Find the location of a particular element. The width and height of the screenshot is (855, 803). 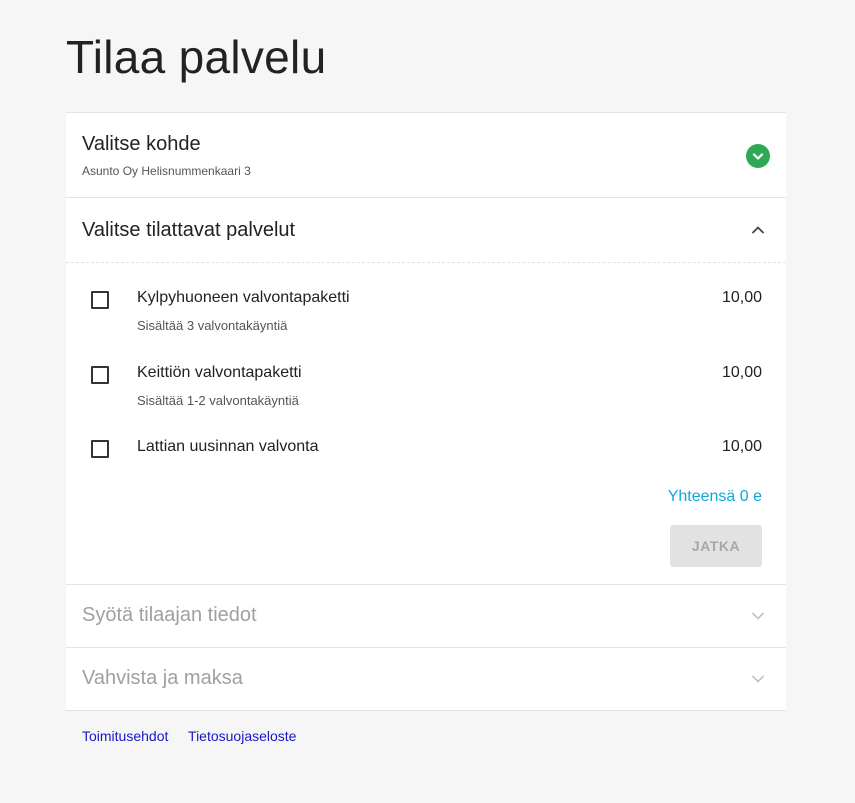

service-name: Kylpyhuoneen valvontapaketti is located at coordinates (243, 297).